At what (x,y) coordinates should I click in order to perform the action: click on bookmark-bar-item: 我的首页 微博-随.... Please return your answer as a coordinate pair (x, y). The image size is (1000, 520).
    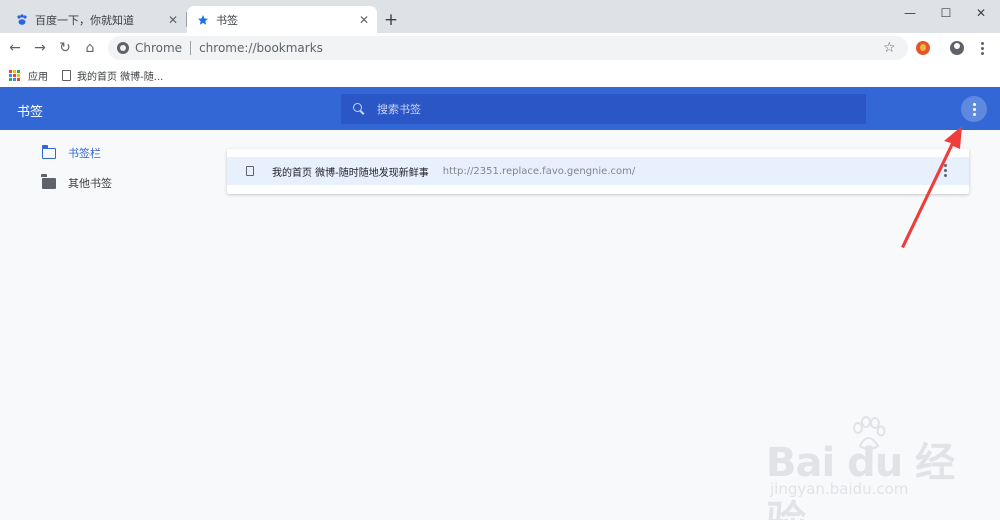
    Looking at the image, I should click on (112, 75).